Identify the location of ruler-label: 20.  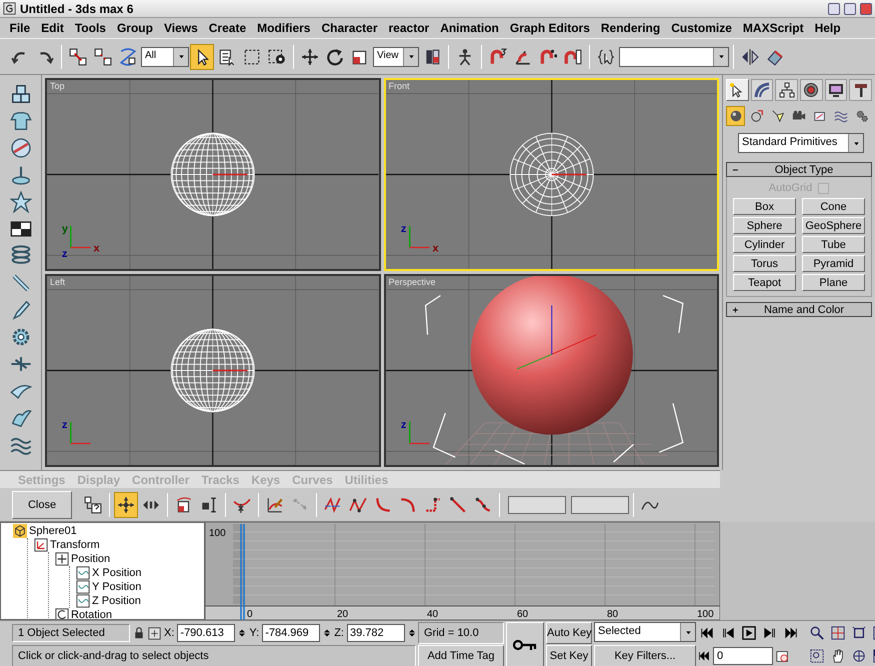
(342, 614).